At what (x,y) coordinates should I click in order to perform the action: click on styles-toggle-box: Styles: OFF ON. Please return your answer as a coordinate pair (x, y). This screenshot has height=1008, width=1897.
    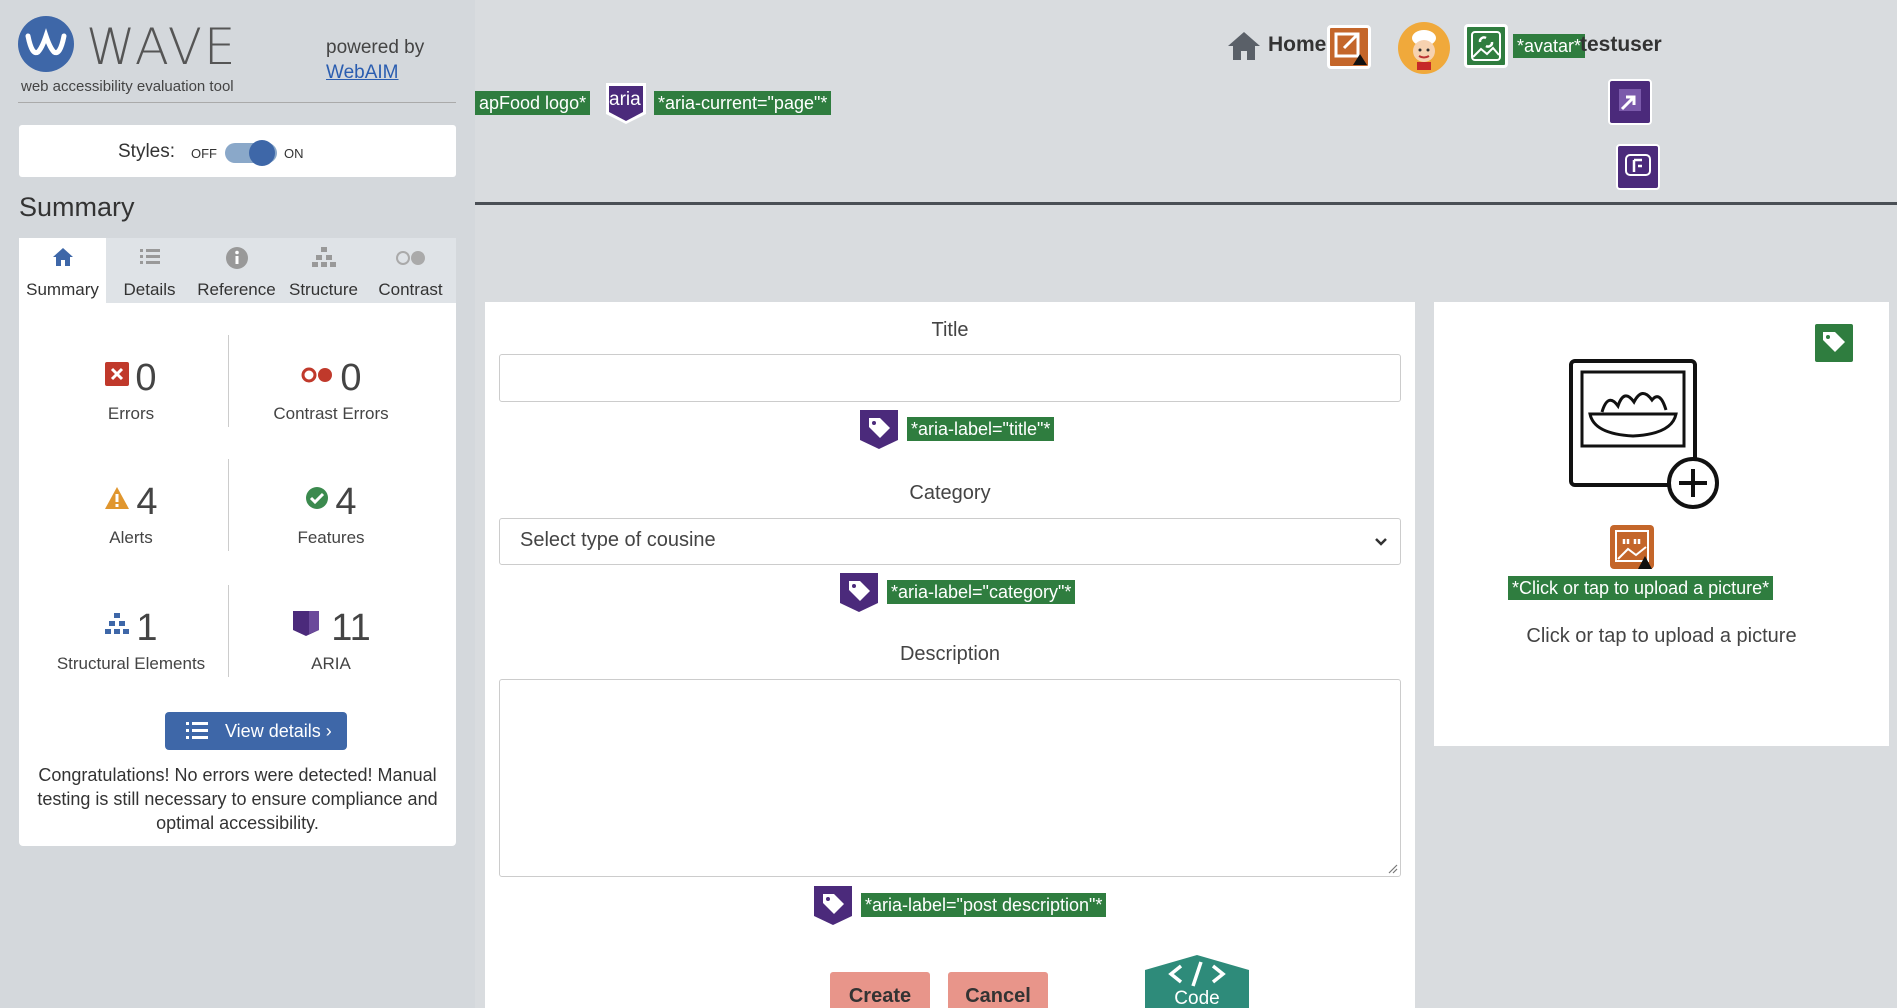
    Looking at the image, I should click on (237, 151).